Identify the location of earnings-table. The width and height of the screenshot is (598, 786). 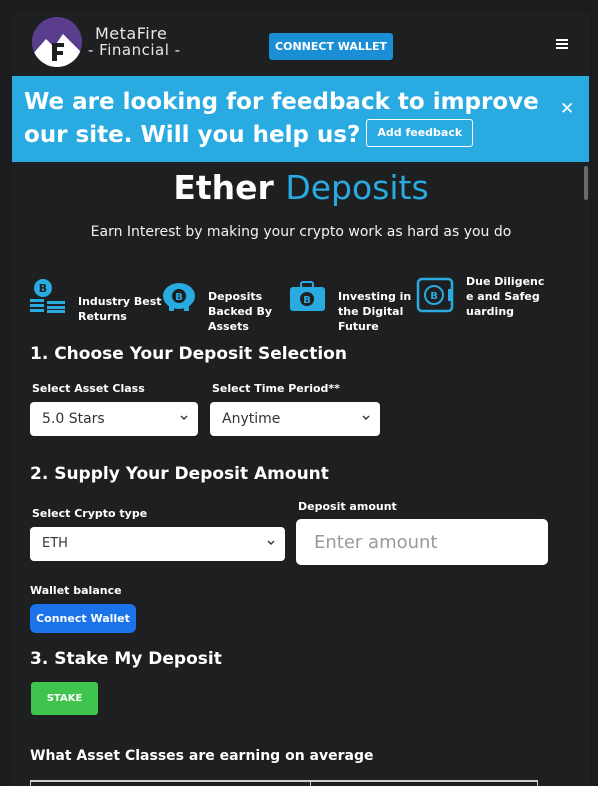
(284, 783).